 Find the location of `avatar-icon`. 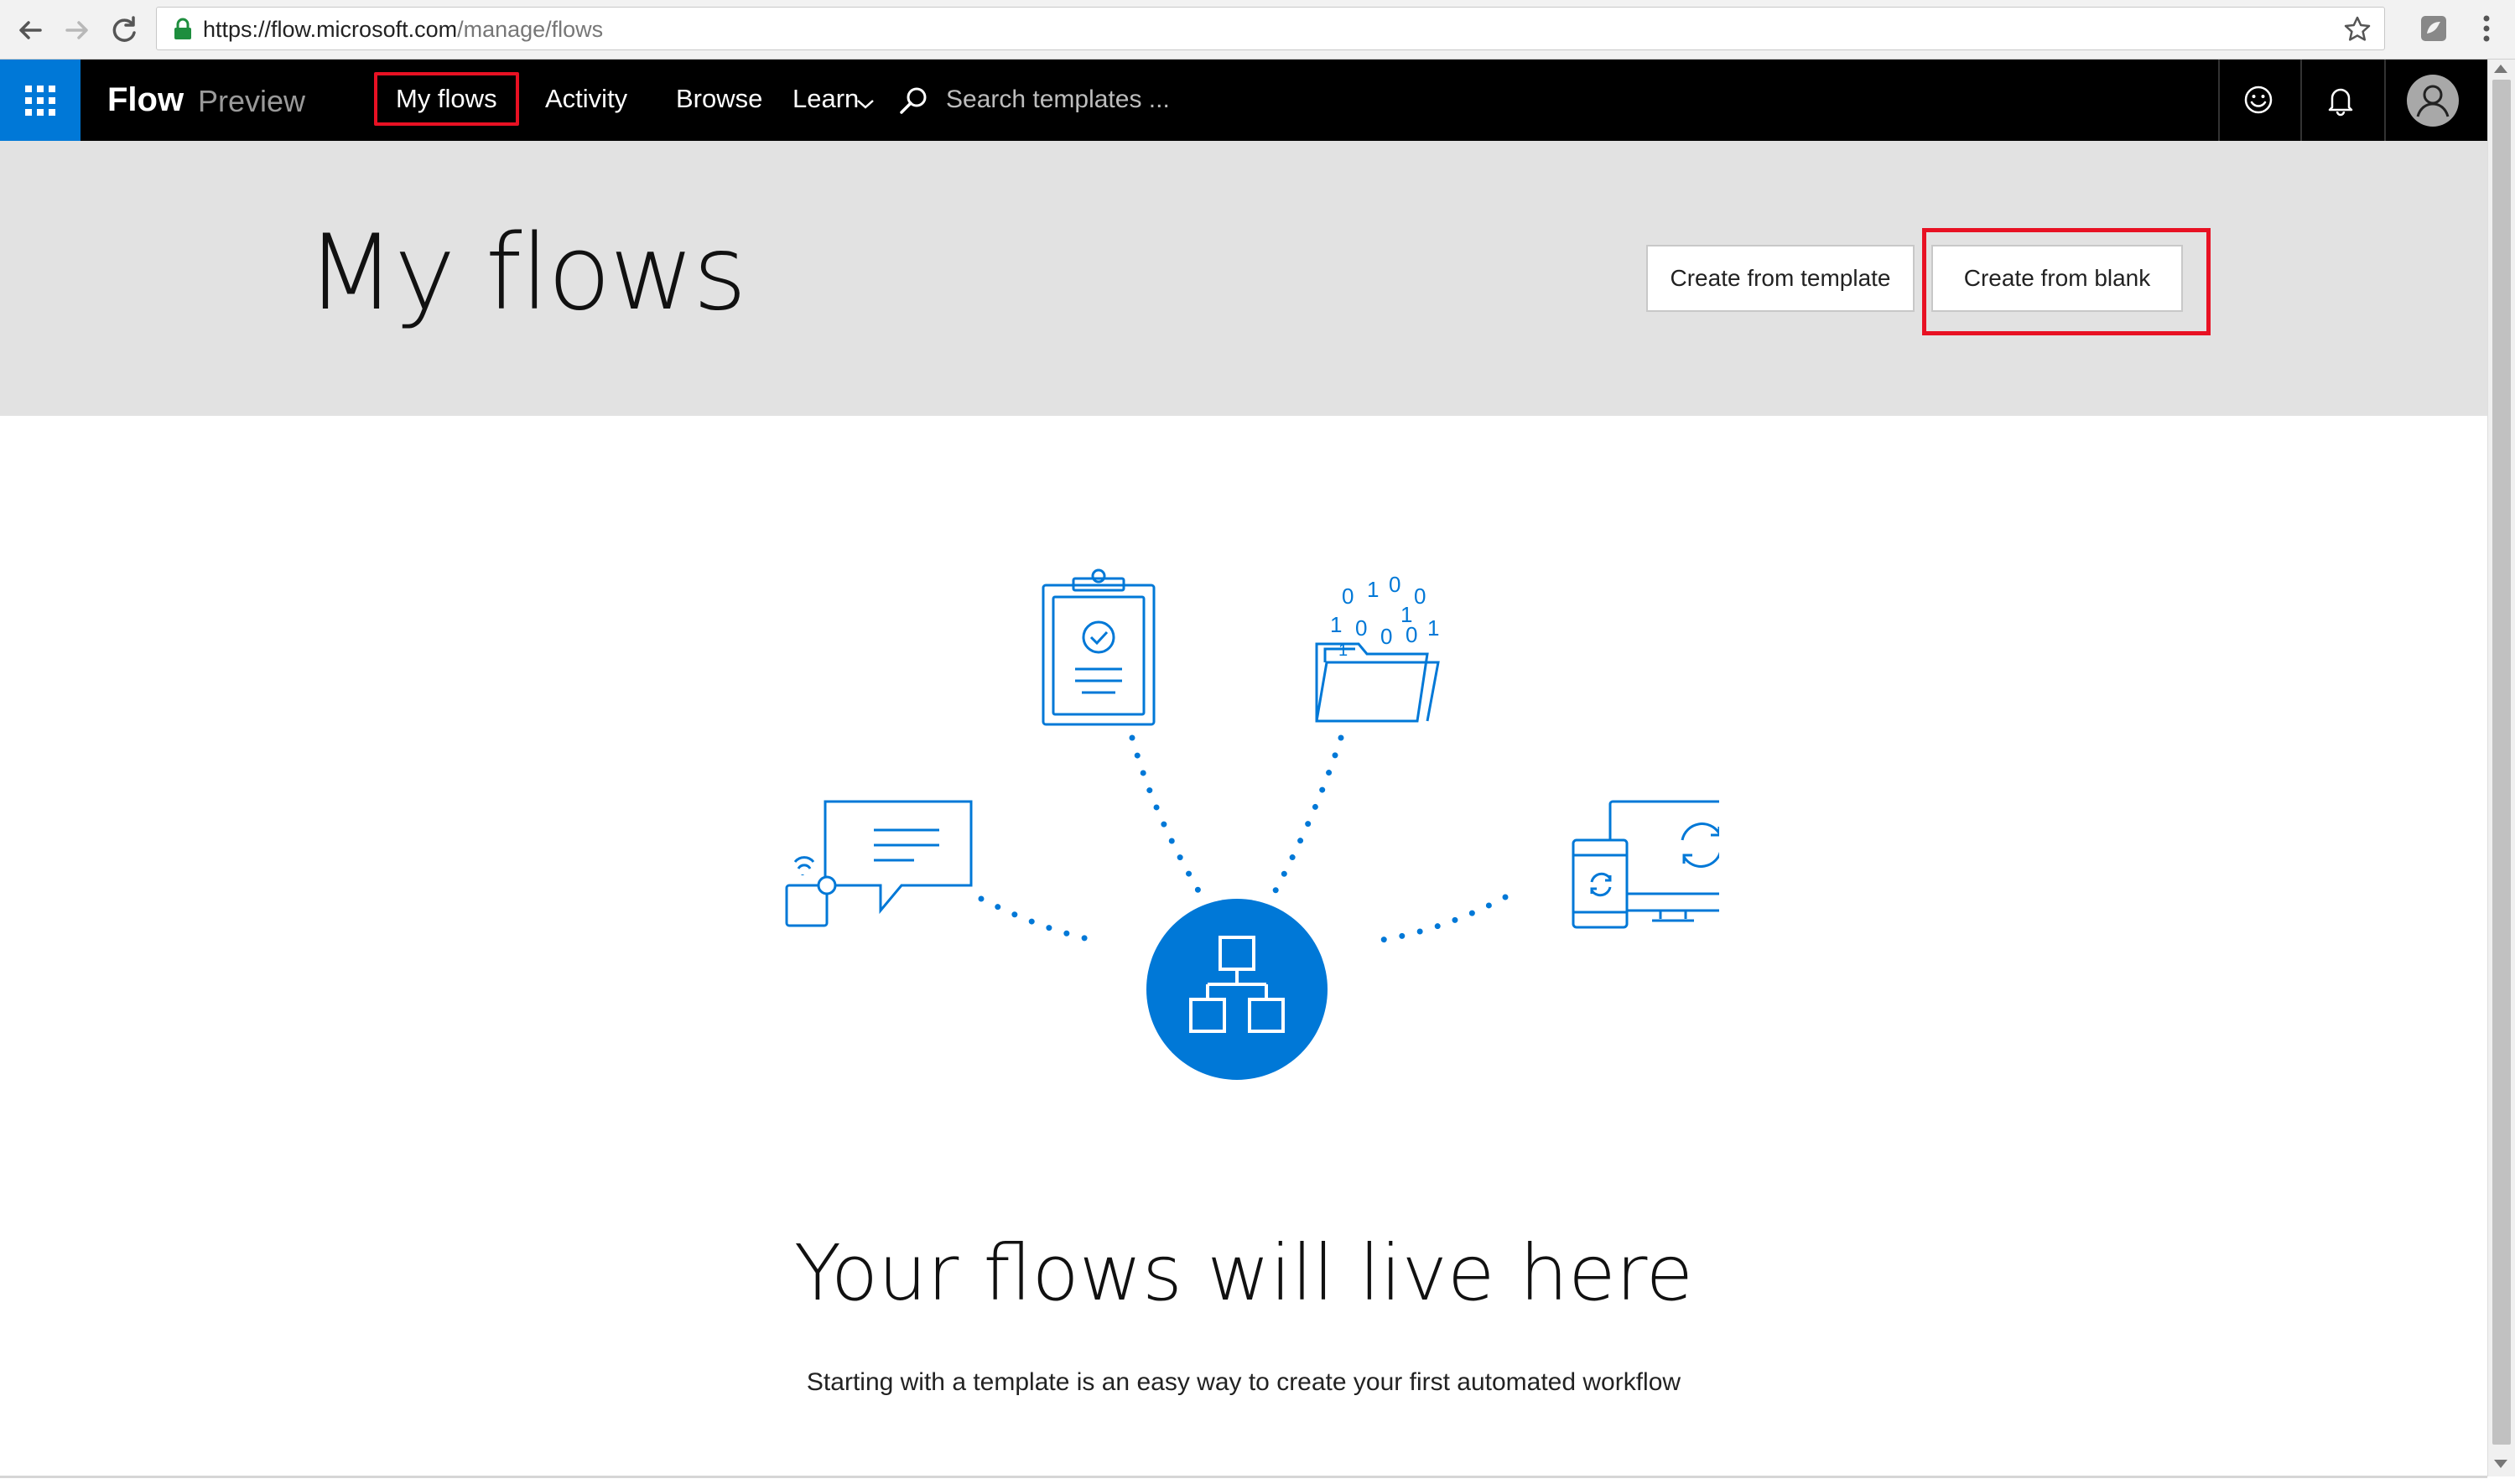

avatar-icon is located at coordinates (2433, 101).